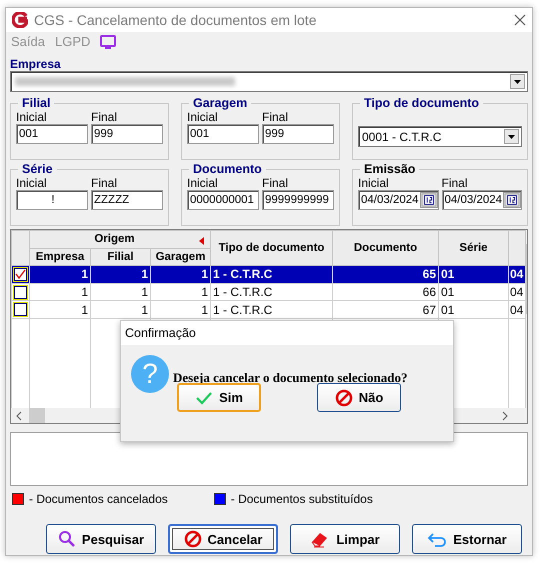 This screenshot has height=563, width=543. I want to click on company-dropdown, so click(269, 81).